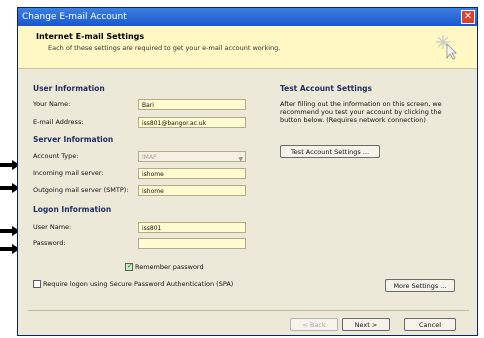  What do you see at coordinates (192, 122) in the screenshot?
I see `email-field: iss801@bangor.ac.uk` at bounding box center [192, 122].